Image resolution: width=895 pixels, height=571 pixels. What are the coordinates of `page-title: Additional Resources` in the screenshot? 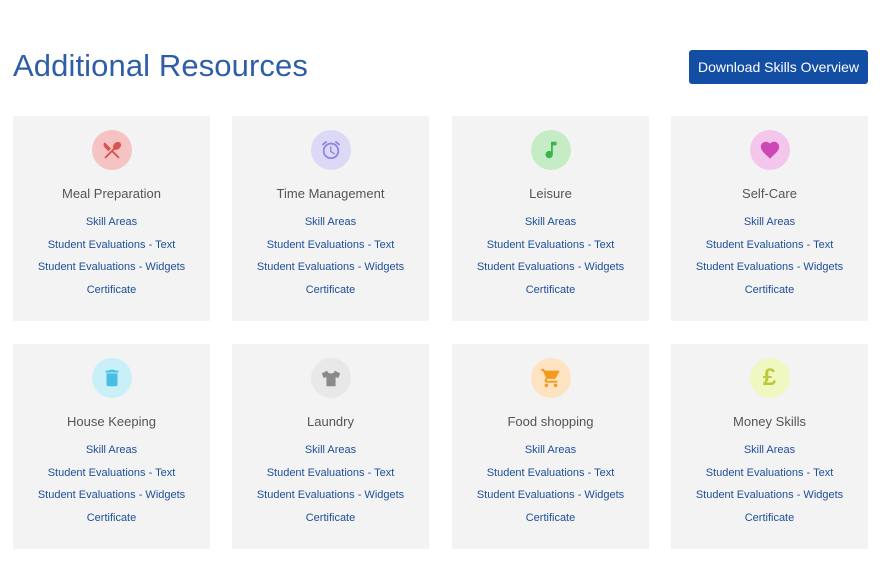 It's located at (160, 65).